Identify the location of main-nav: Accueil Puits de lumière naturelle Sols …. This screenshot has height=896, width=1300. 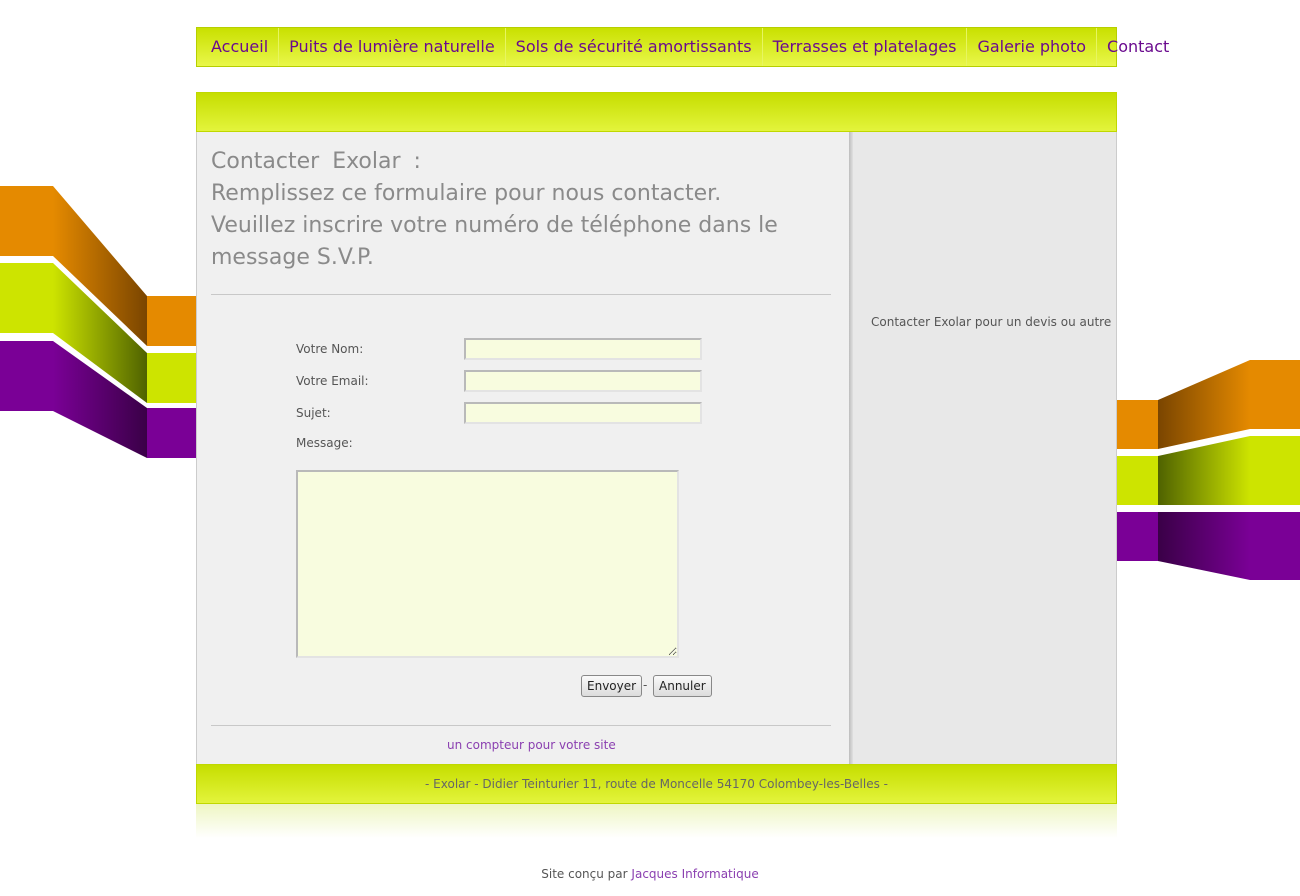
(682, 47).